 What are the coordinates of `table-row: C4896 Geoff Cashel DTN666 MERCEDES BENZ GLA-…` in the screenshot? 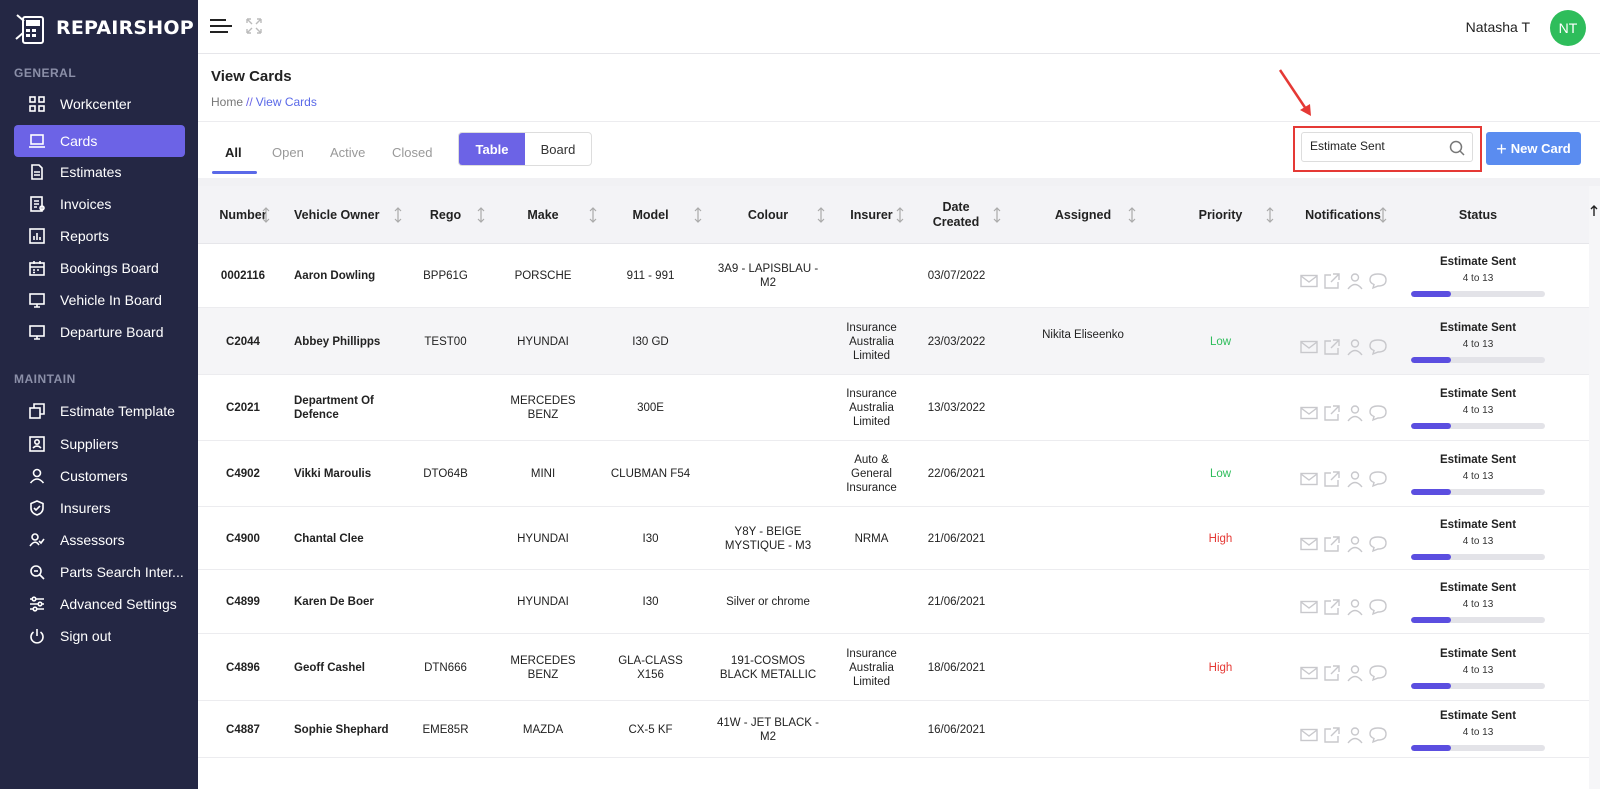 It's located at (899, 667).